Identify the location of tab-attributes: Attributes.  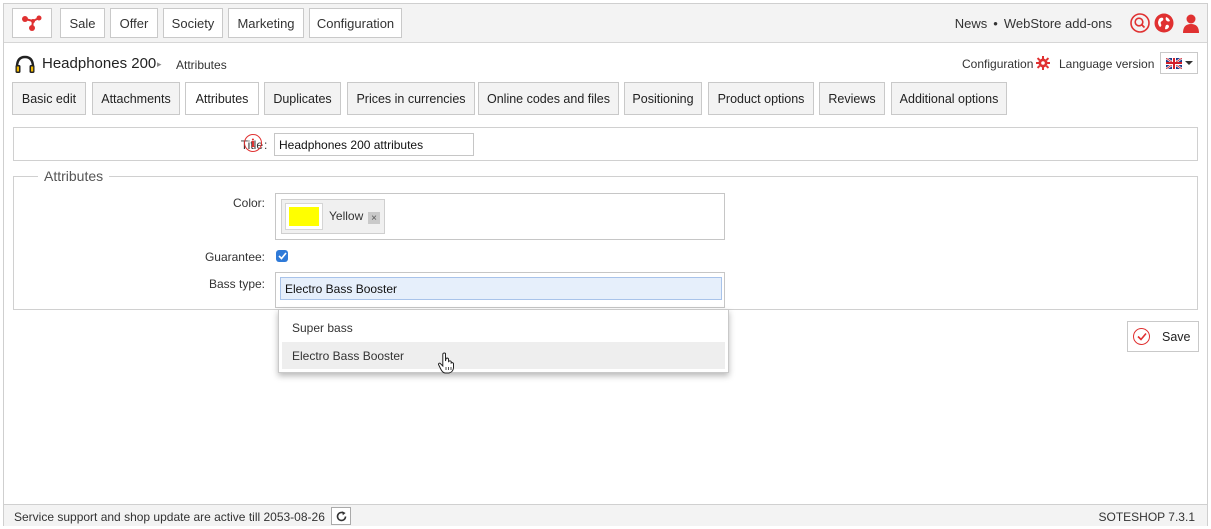
(222, 98).